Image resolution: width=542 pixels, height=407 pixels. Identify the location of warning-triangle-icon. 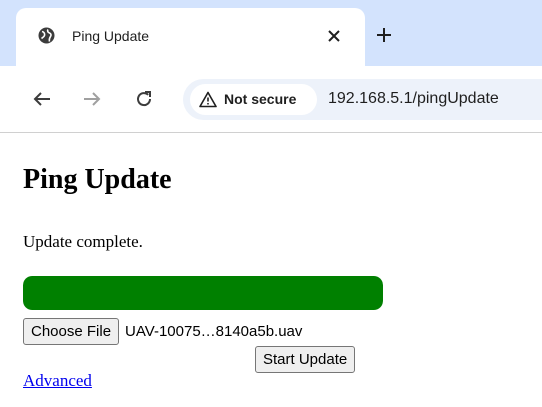
(208, 99).